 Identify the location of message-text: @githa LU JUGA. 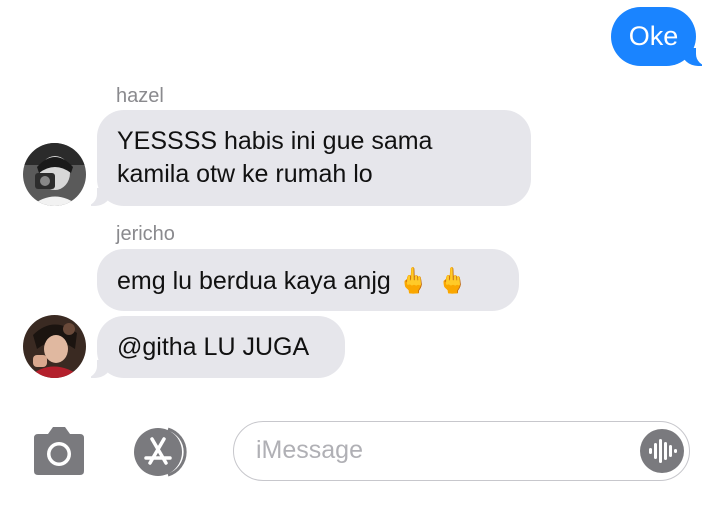
(213, 347).